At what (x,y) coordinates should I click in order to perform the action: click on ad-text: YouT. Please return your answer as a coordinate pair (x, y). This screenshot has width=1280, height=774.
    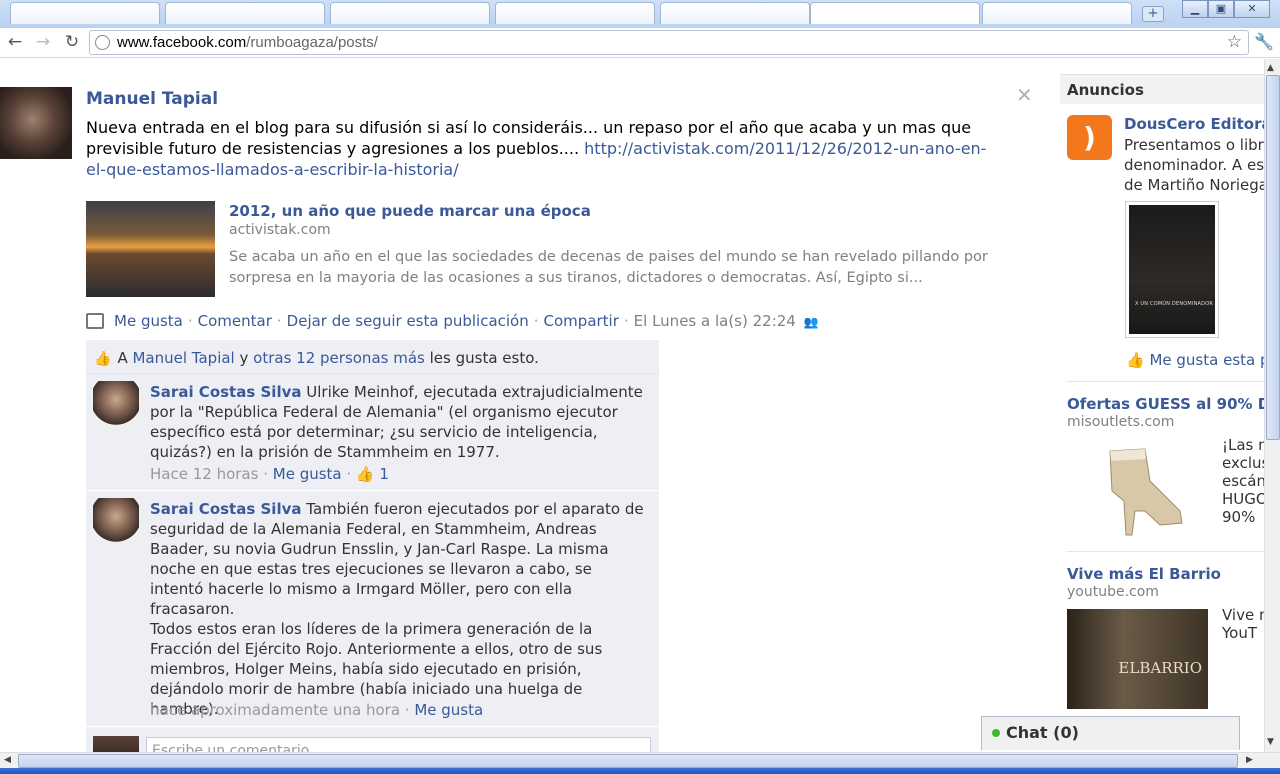
    Looking at the image, I should click on (1240, 633).